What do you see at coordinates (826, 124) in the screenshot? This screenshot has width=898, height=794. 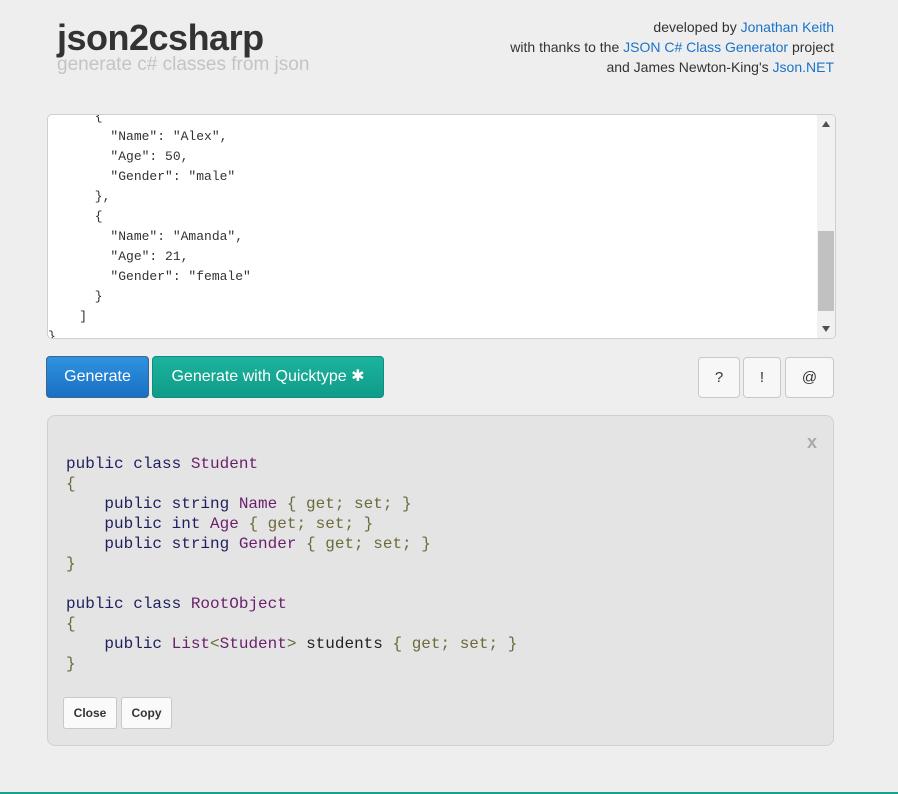 I see `scroll-up-arrow-icon` at bounding box center [826, 124].